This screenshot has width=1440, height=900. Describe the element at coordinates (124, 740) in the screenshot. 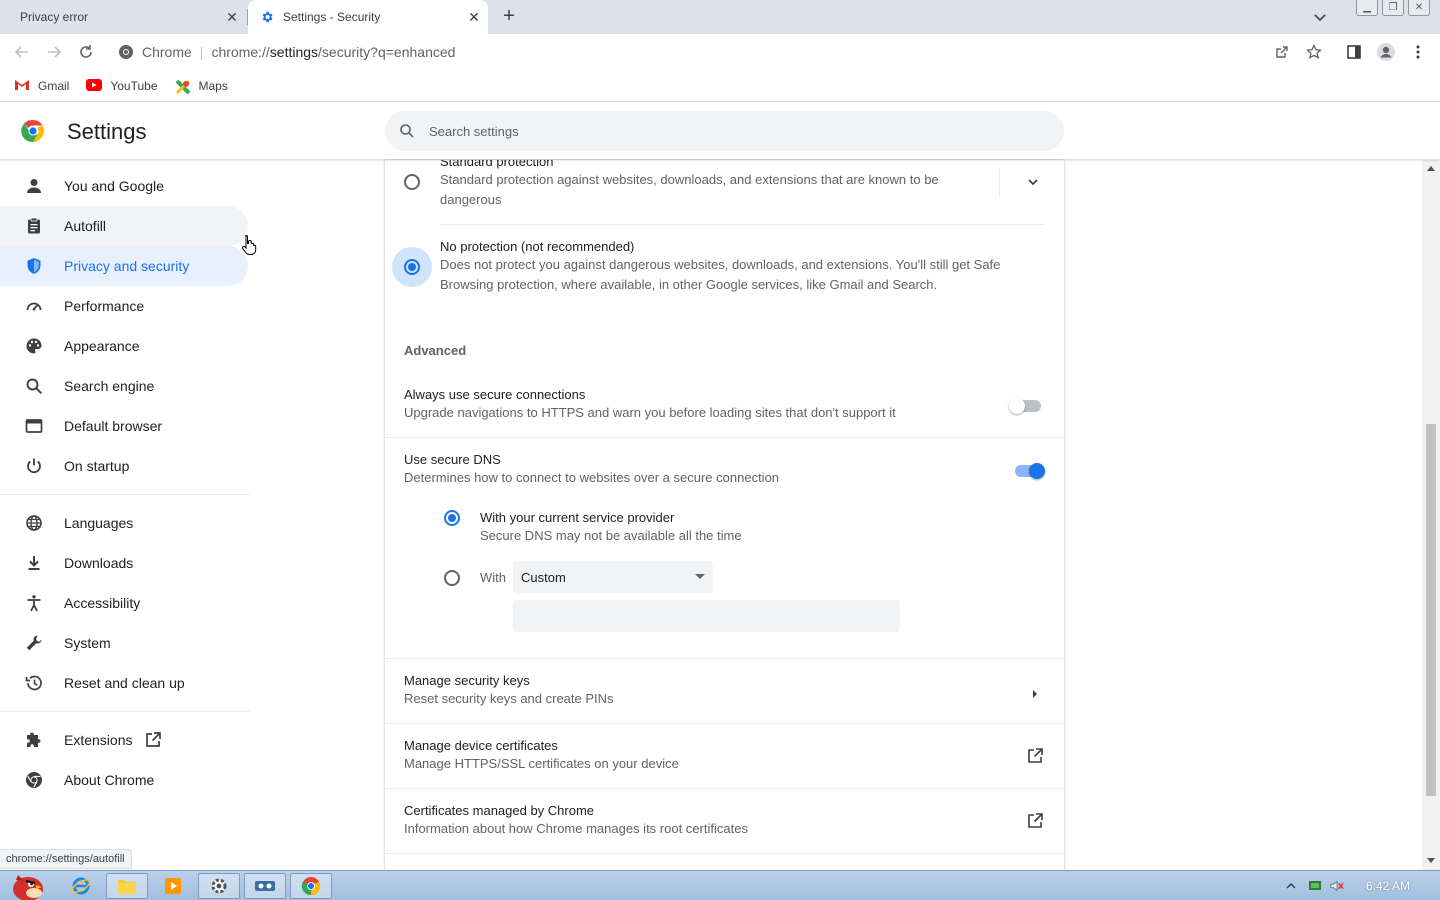

I see `sidebar-item-extensions: Extensions` at that location.